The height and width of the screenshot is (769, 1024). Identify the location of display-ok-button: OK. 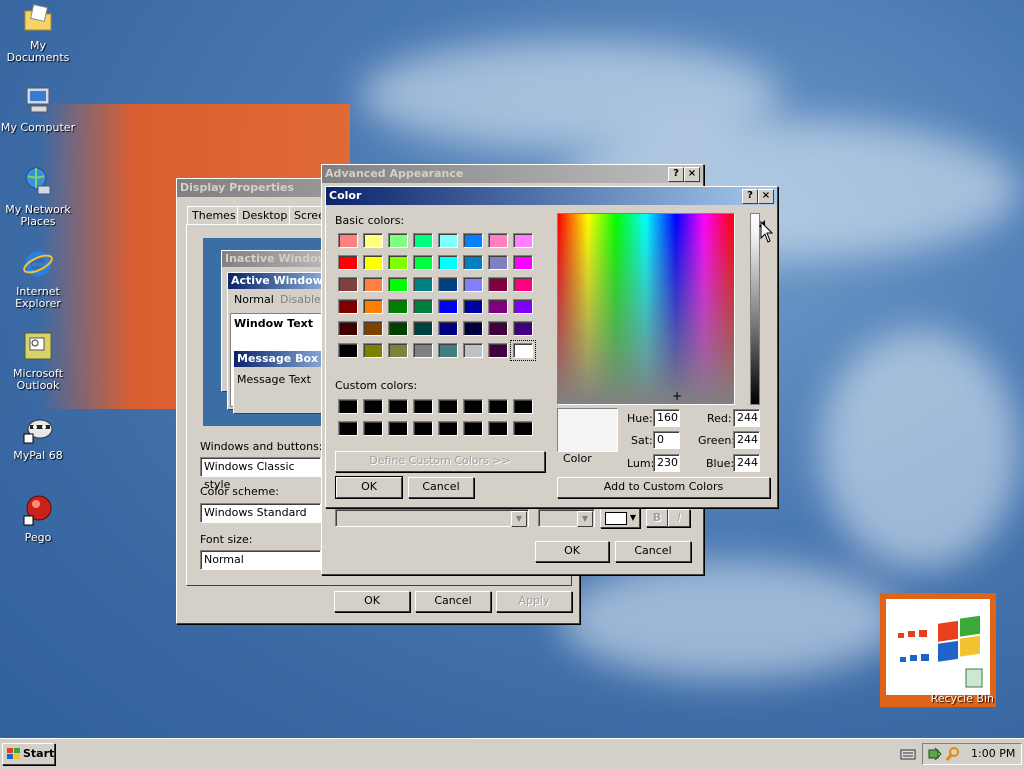
(372, 601).